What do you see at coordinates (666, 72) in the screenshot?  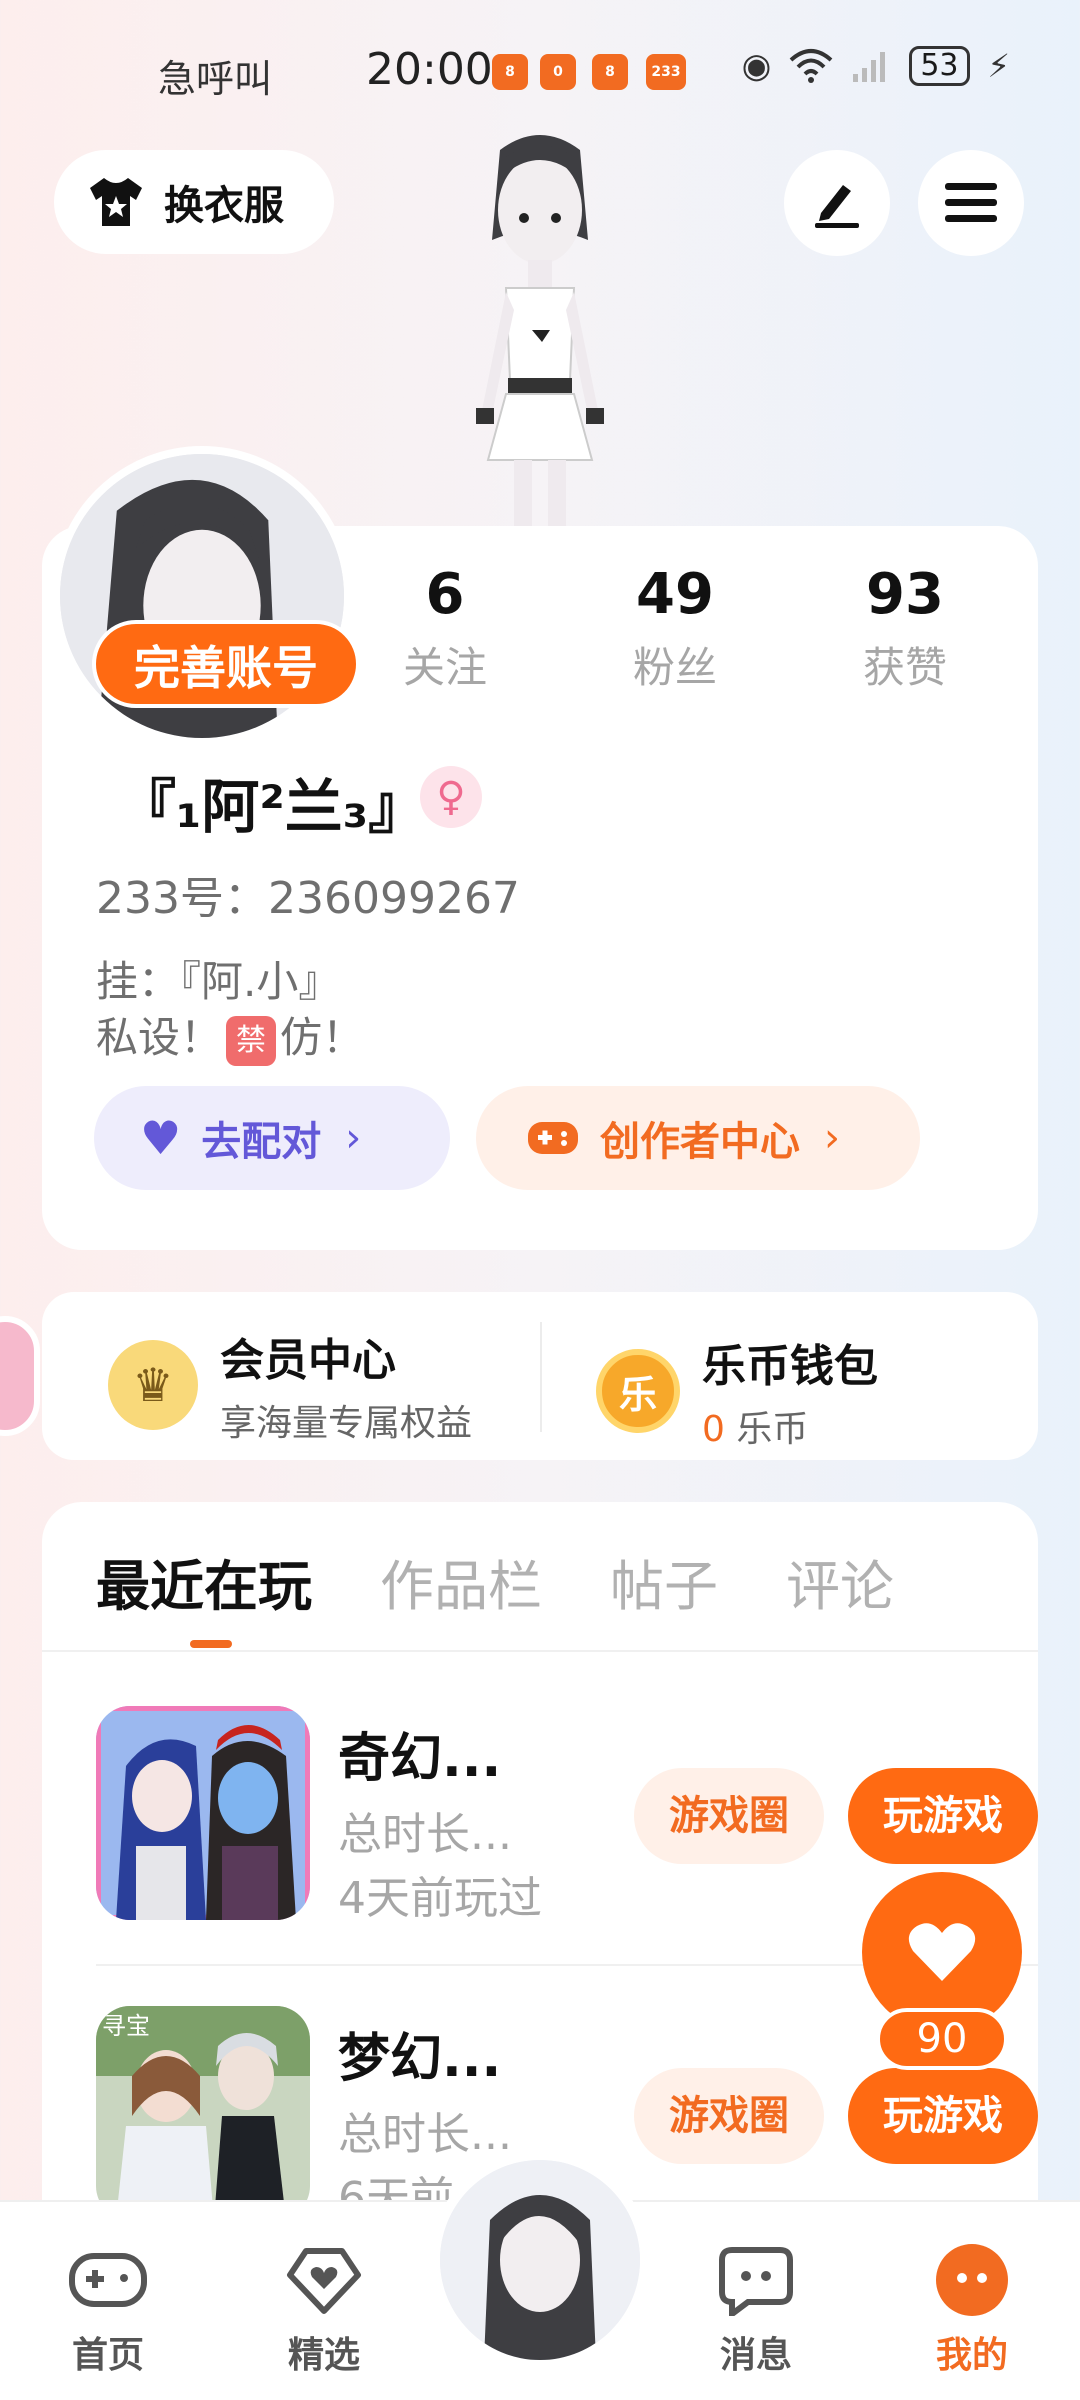 I see `app-notification-icon: 233` at bounding box center [666, 72].